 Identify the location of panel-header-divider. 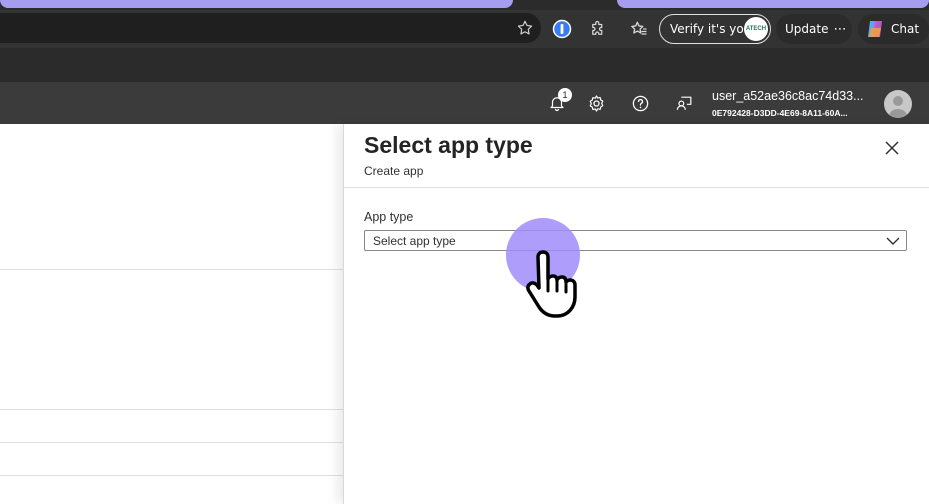
(636, 187).